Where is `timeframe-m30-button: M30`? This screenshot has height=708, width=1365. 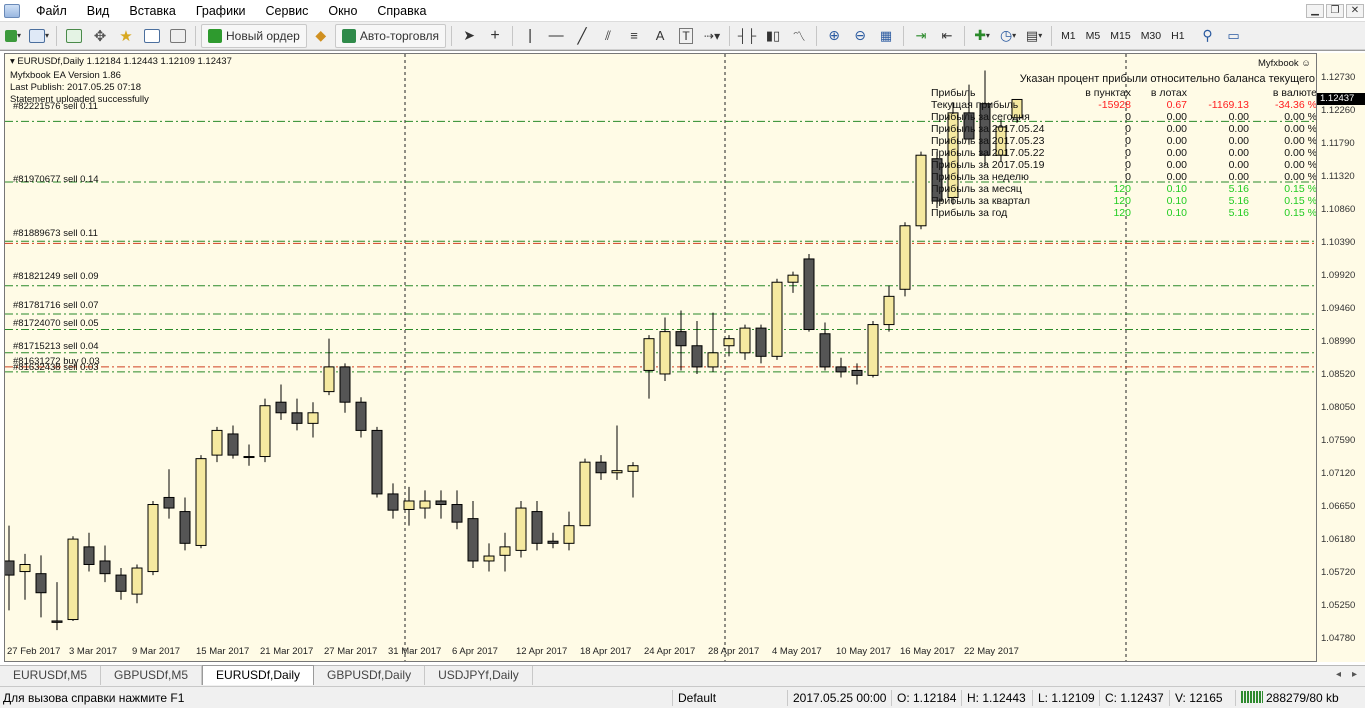
timeframe-m30-button: M30 is located at coordinates (1151, 36).